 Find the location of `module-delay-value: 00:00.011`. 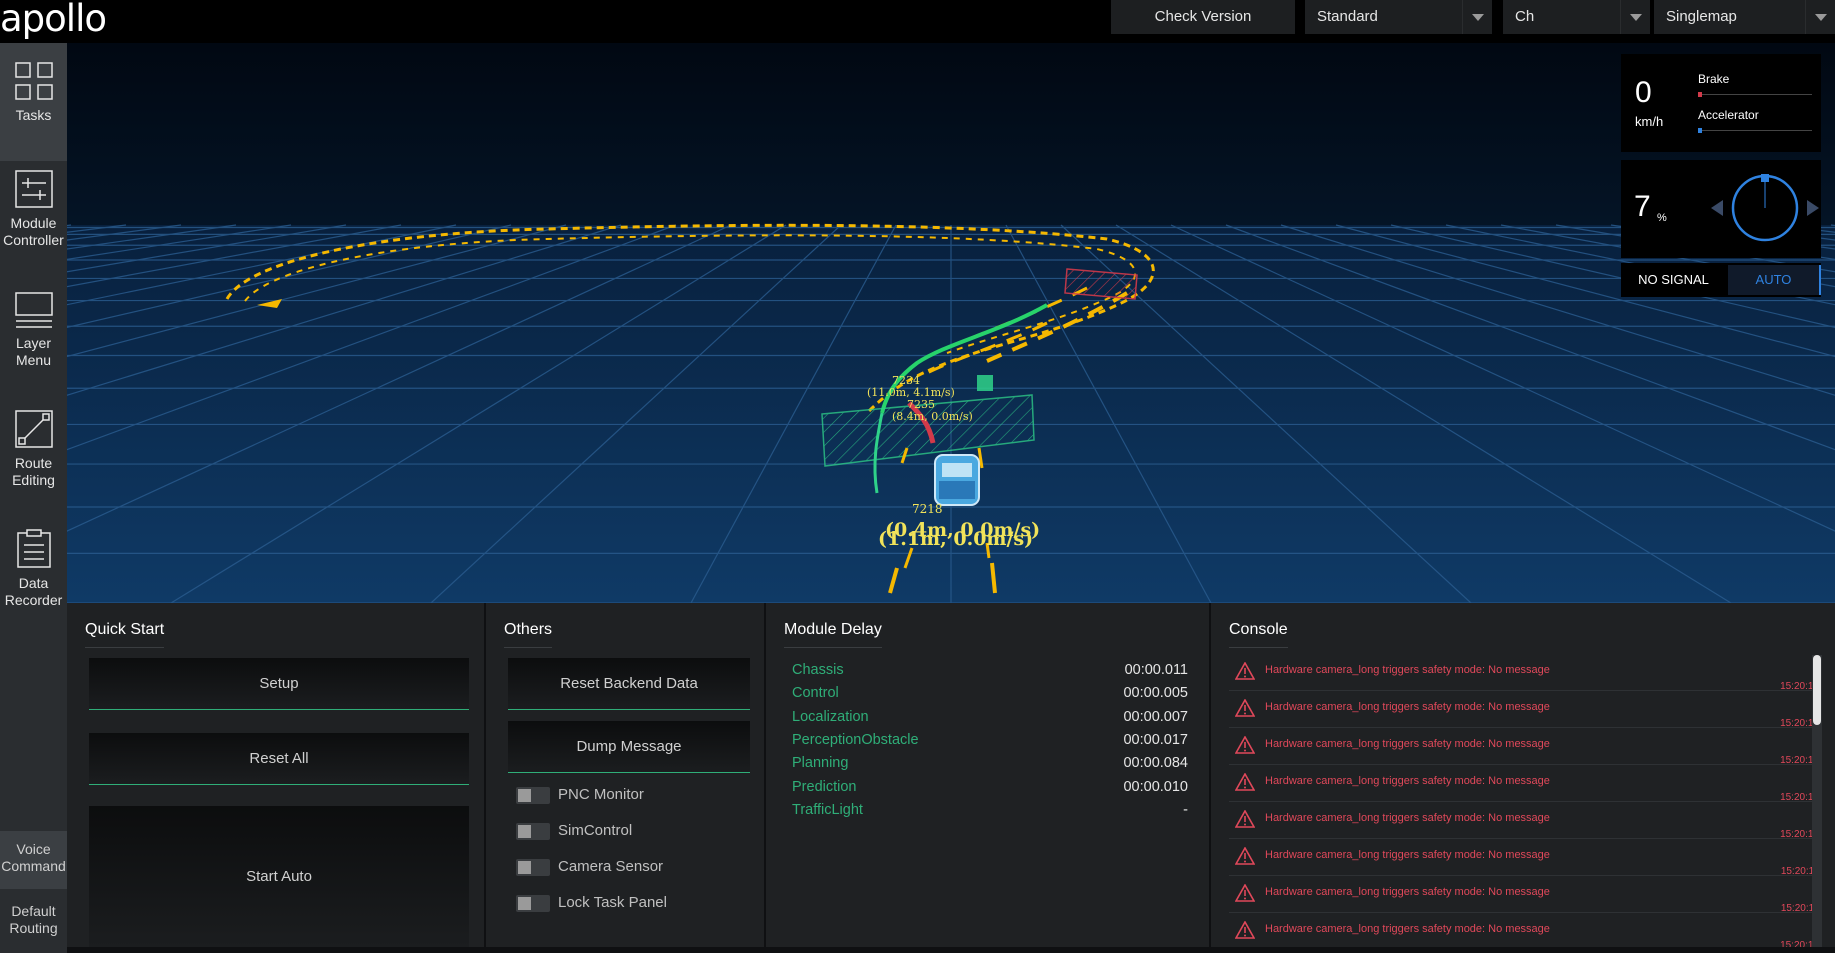

module-delay-value: 00:00.011 is located at coordinates (1156, 670).